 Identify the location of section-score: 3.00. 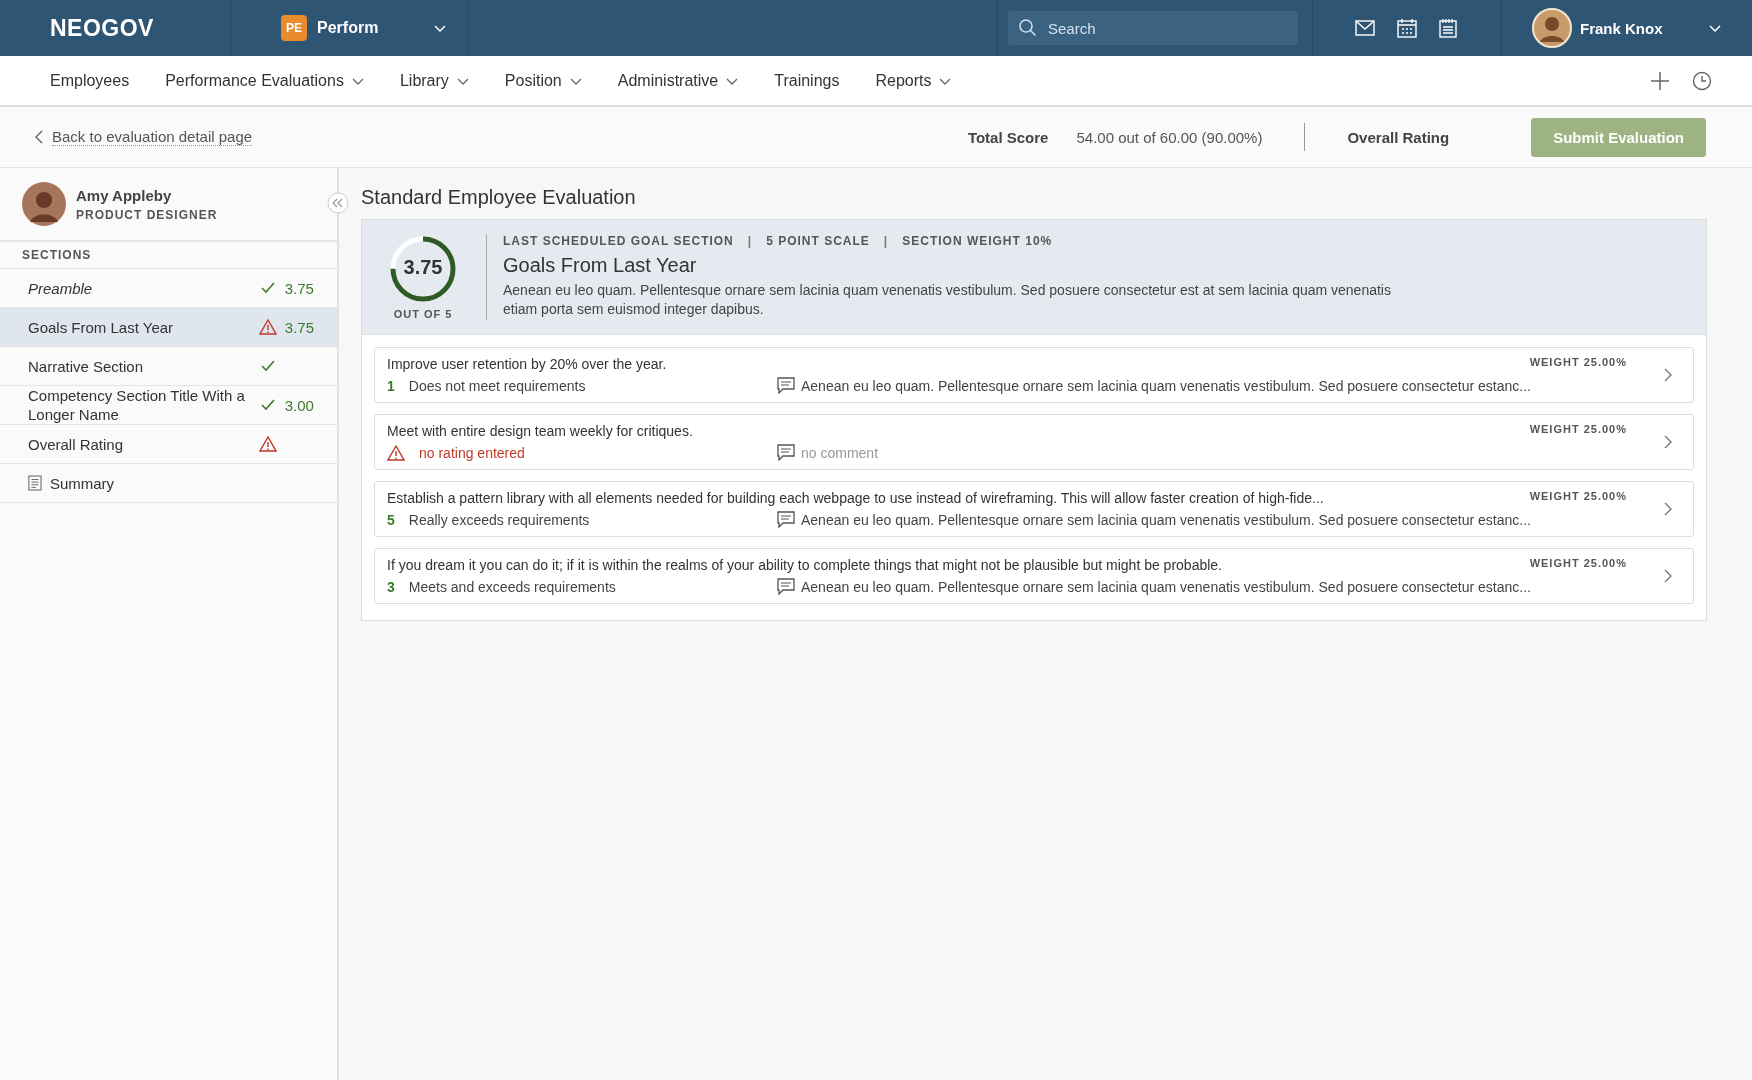
(299, 405).